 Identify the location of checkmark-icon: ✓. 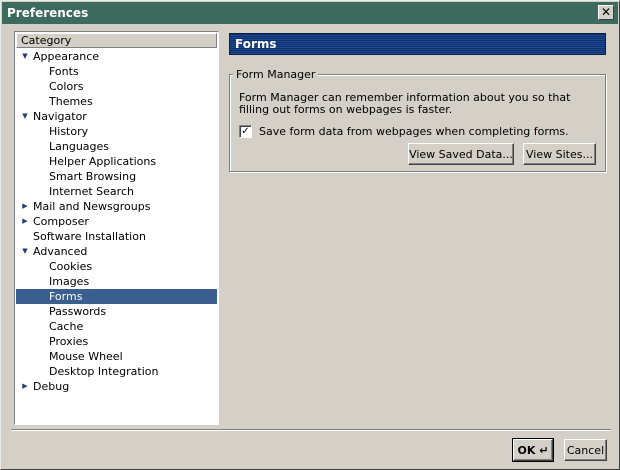
(245, 131).